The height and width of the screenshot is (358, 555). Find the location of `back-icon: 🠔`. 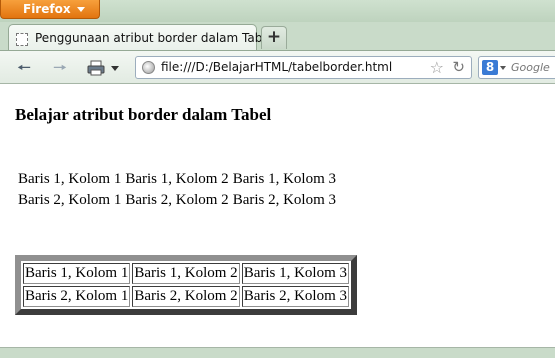

back-icon: 🠔 is located at coordinates (23, 67).